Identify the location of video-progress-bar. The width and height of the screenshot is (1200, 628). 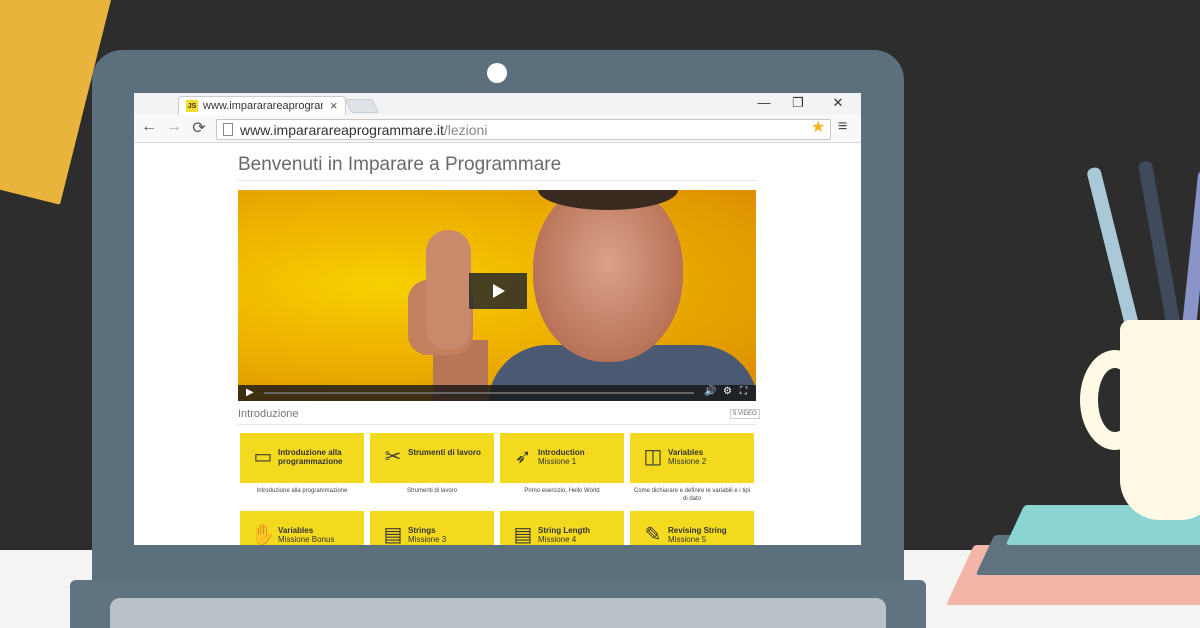
(479, 393).